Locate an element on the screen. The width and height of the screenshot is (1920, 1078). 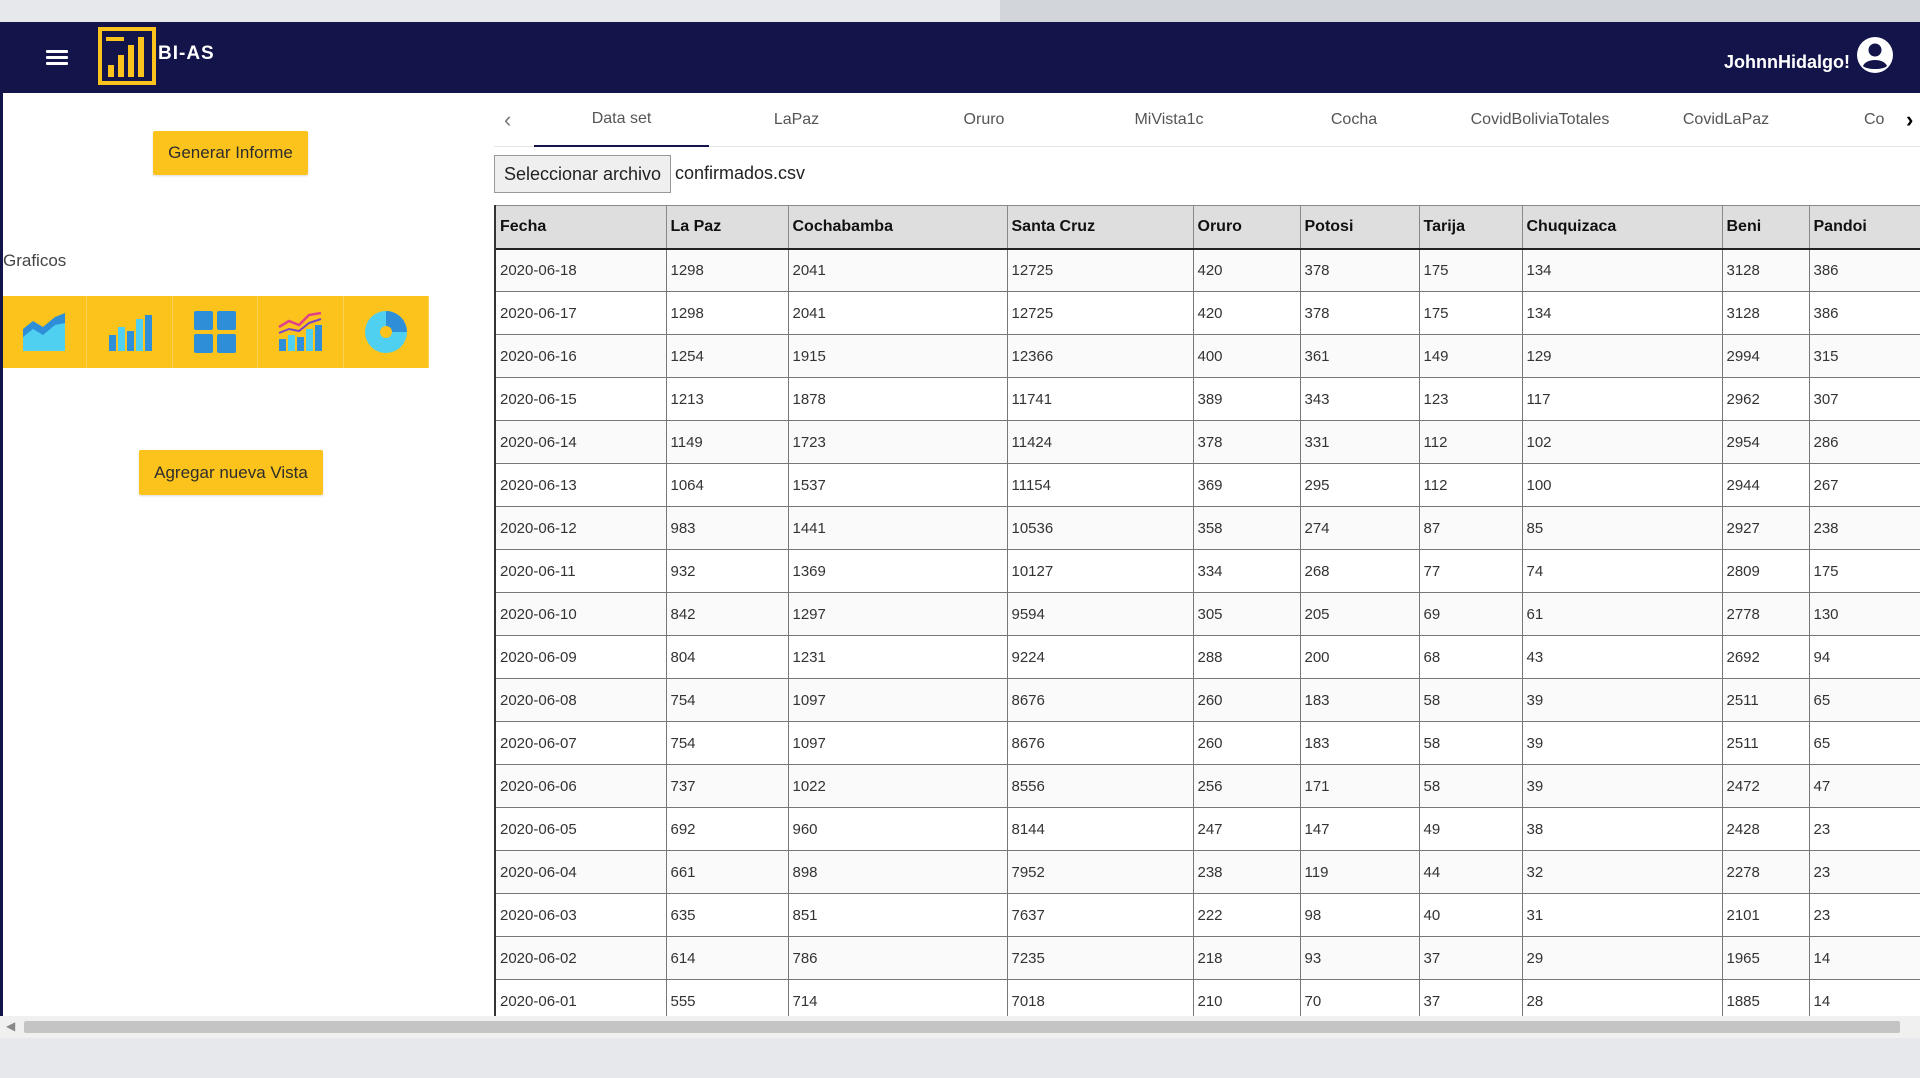
grid-chart-button is located at coordinates (216, 332).